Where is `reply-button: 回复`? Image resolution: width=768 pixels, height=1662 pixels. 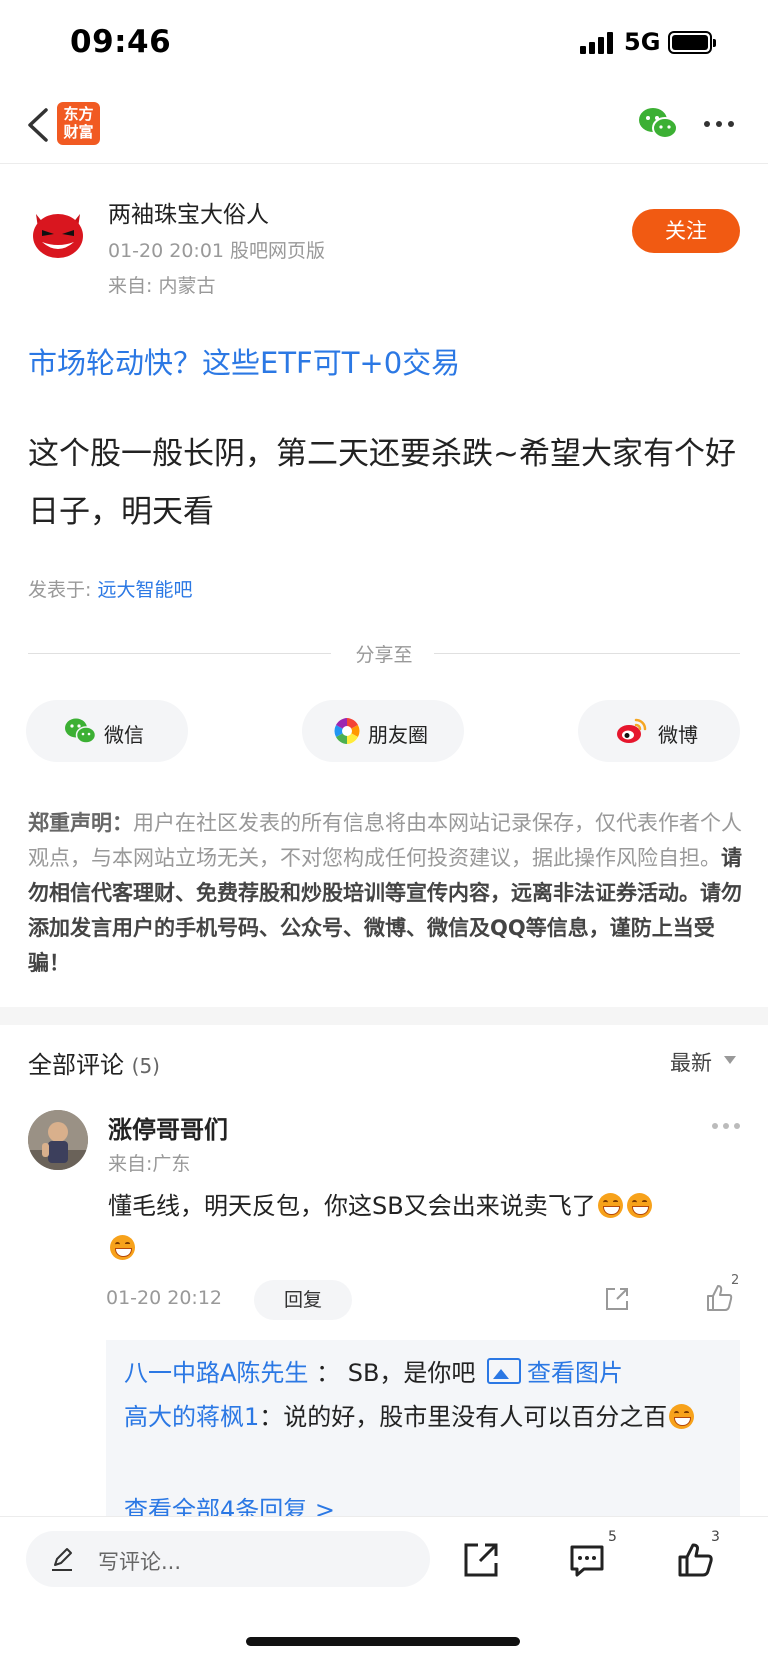
reply-button: 回复 is located at coordinates (303, 1300).